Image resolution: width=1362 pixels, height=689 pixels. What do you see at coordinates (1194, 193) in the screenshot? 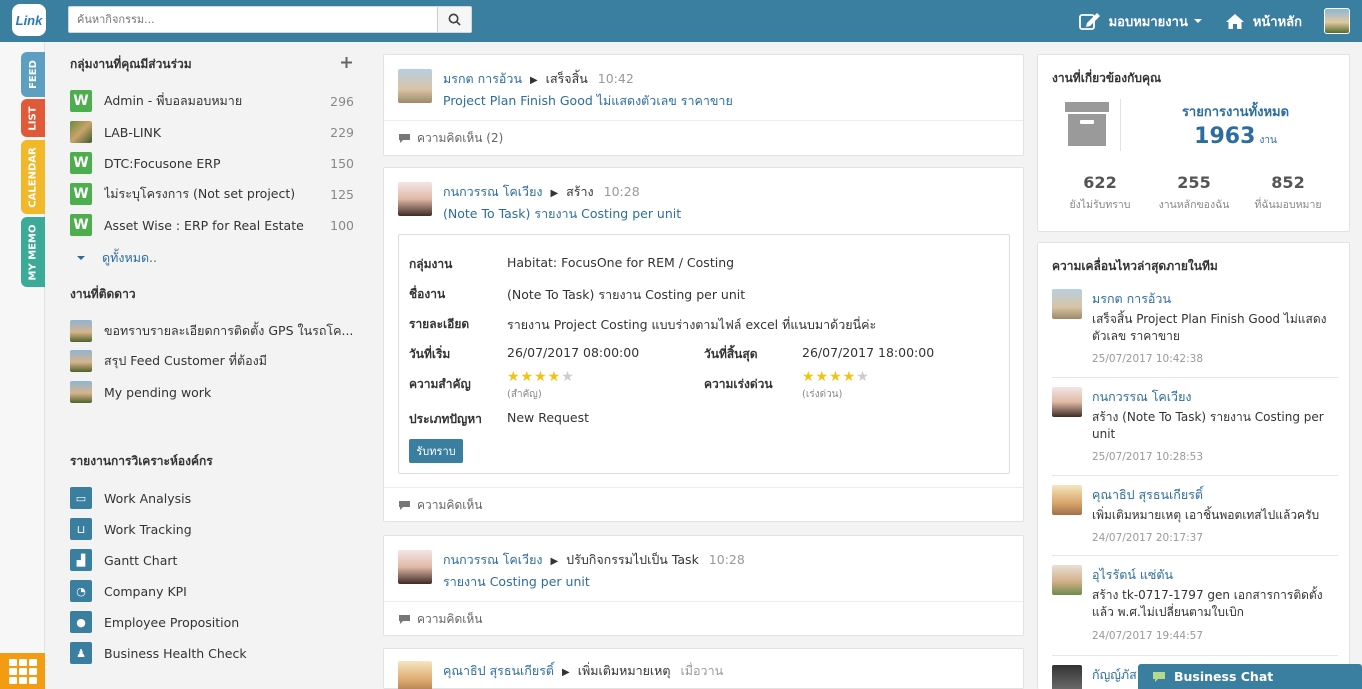
I see `stat-my-main-tasks: 255 งานหลักของฉัน` at bounding box center [1194, 193].